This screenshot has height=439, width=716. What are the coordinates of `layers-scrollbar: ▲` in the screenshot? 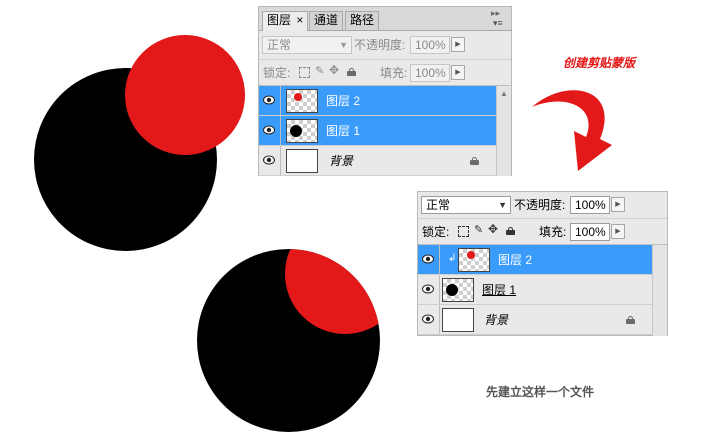 It's located at (503, 131).